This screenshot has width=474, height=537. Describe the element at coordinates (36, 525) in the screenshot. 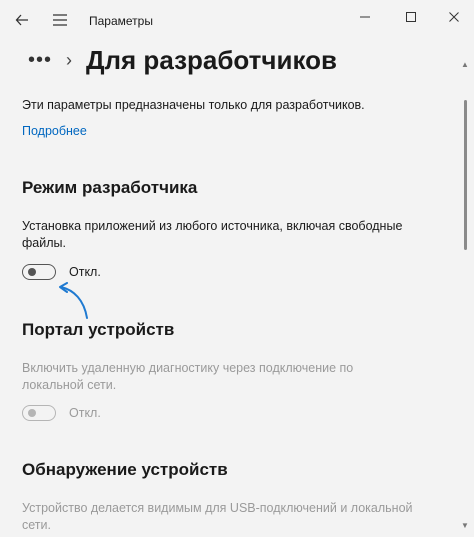

I see `device-discovery-description-line2: сети.` at that location.